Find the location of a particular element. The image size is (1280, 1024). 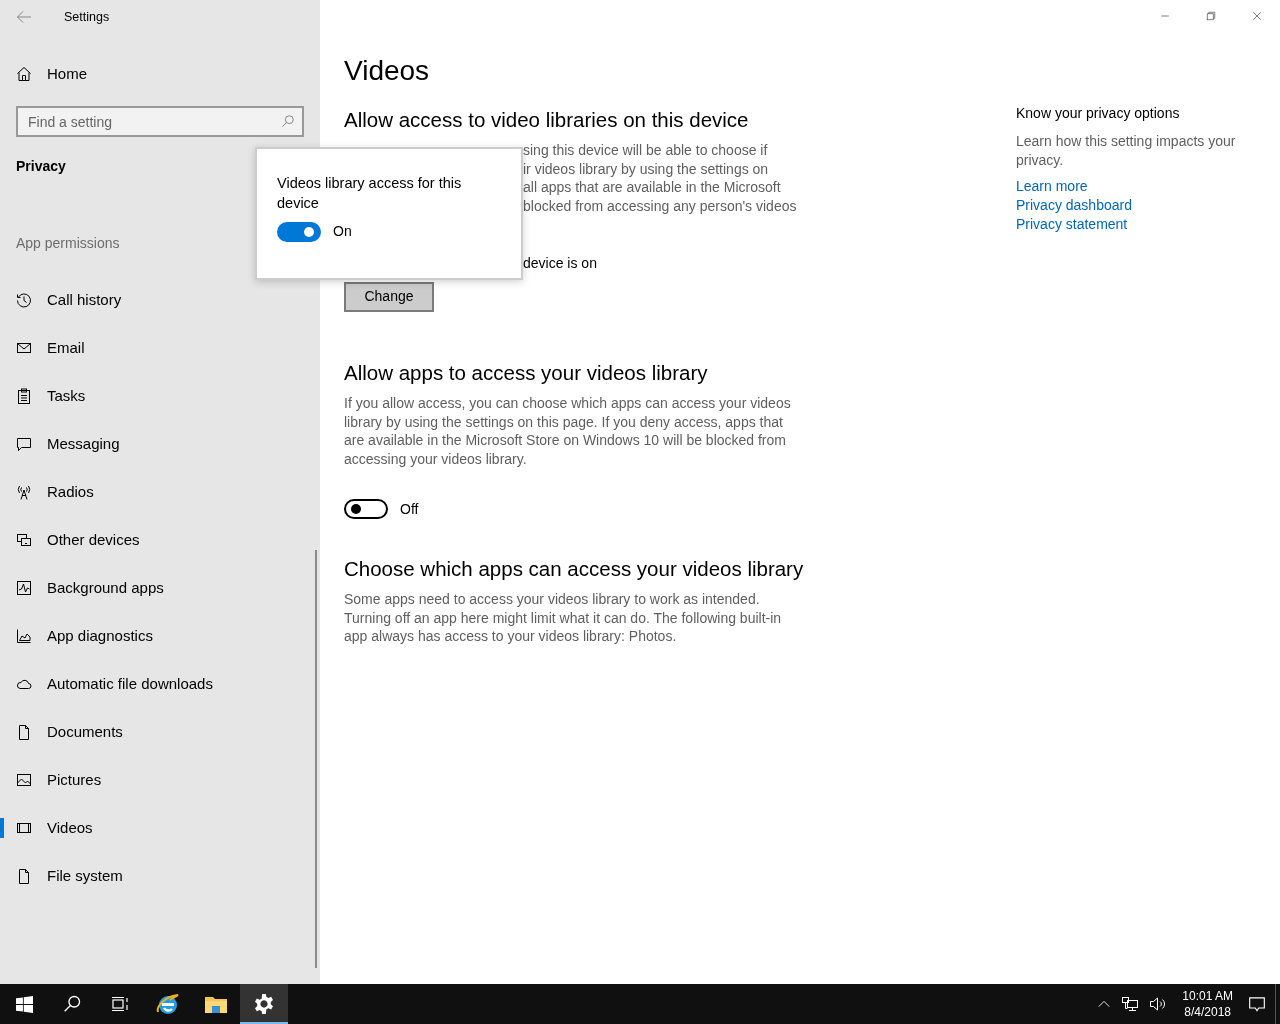

browser-e-icon is located at coordinates (168, 1004).